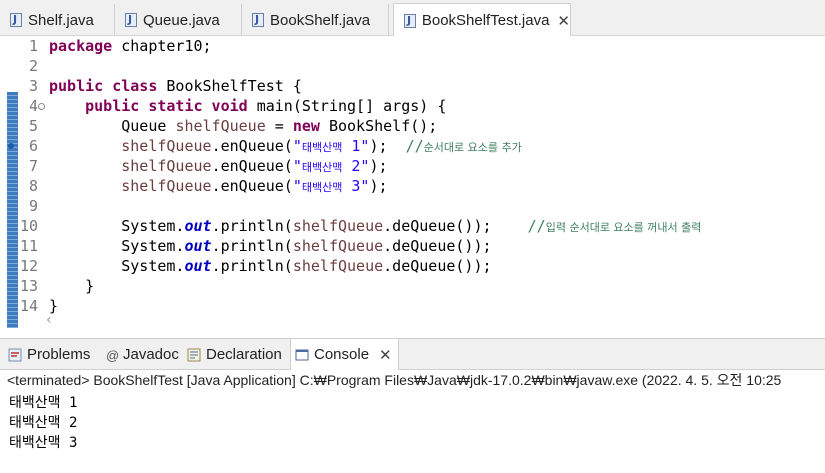  I want to click on line-number: 6, so click(33, 146).